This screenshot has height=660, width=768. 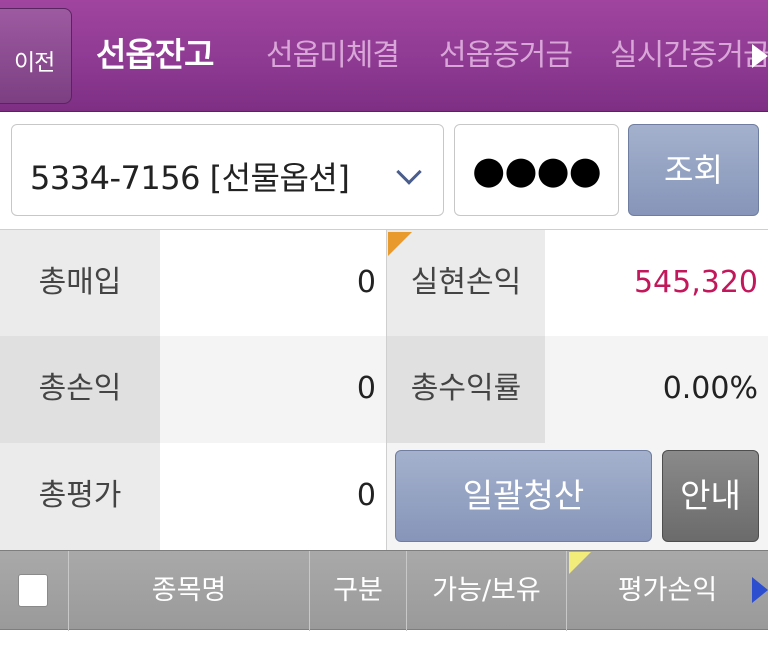 I want to click on back-button: 이전, so click(x=36, y=56).